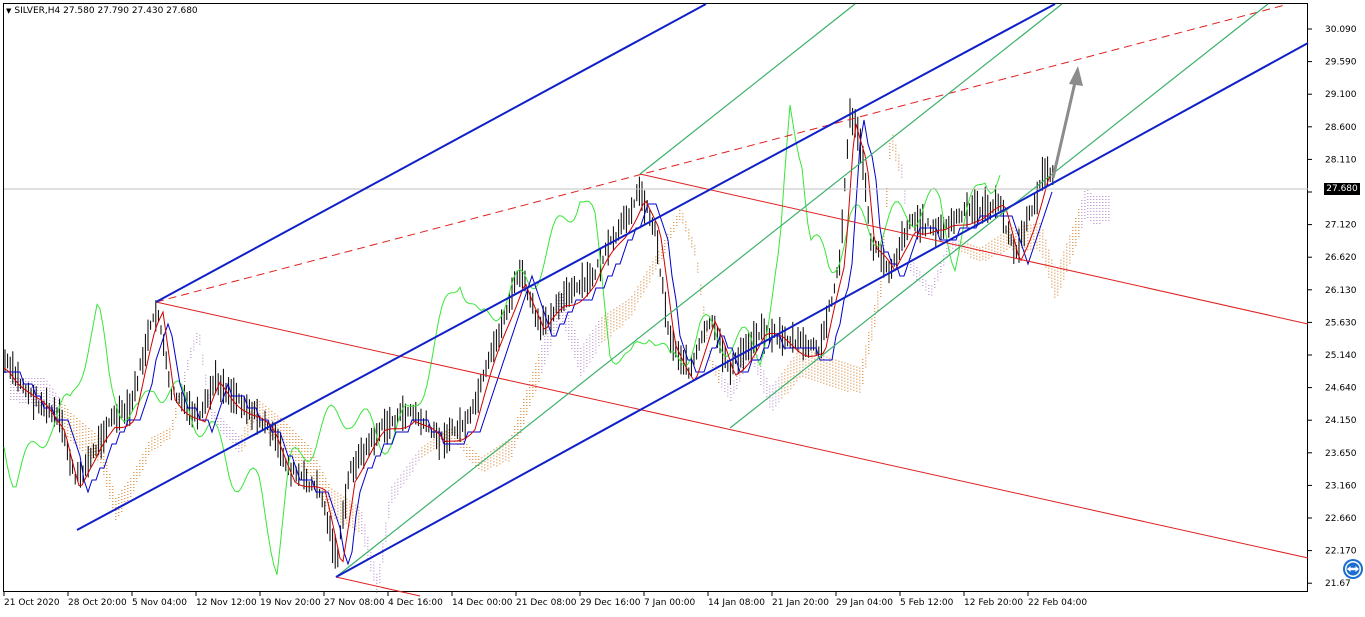 The image size is (1365, 617). Describe the element at coordinates (1341, 226) in the screenshot. I see `price-label: 27.120` at that location.